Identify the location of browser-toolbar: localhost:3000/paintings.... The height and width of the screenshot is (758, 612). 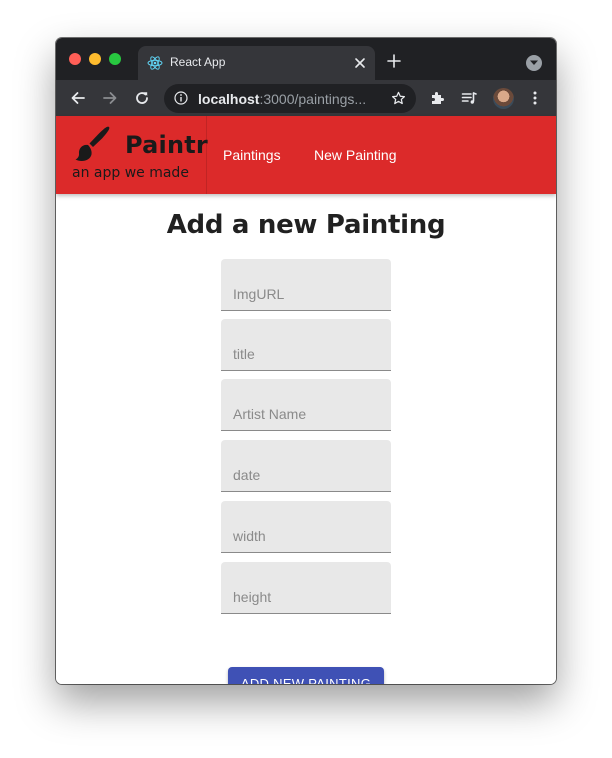
(306, 98).